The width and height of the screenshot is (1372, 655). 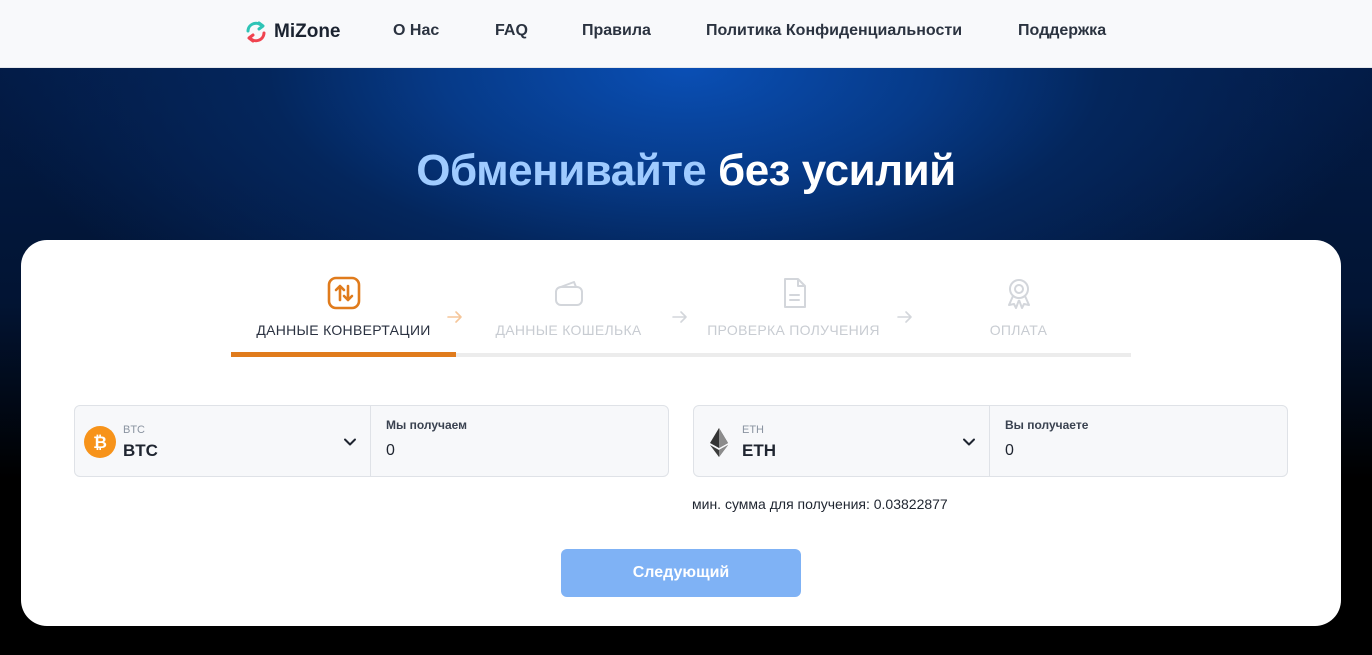 What do you see at coordinates (681, 573) in the screenshot?
I see `next-button: Следующий` at bounding box center [681, 573].